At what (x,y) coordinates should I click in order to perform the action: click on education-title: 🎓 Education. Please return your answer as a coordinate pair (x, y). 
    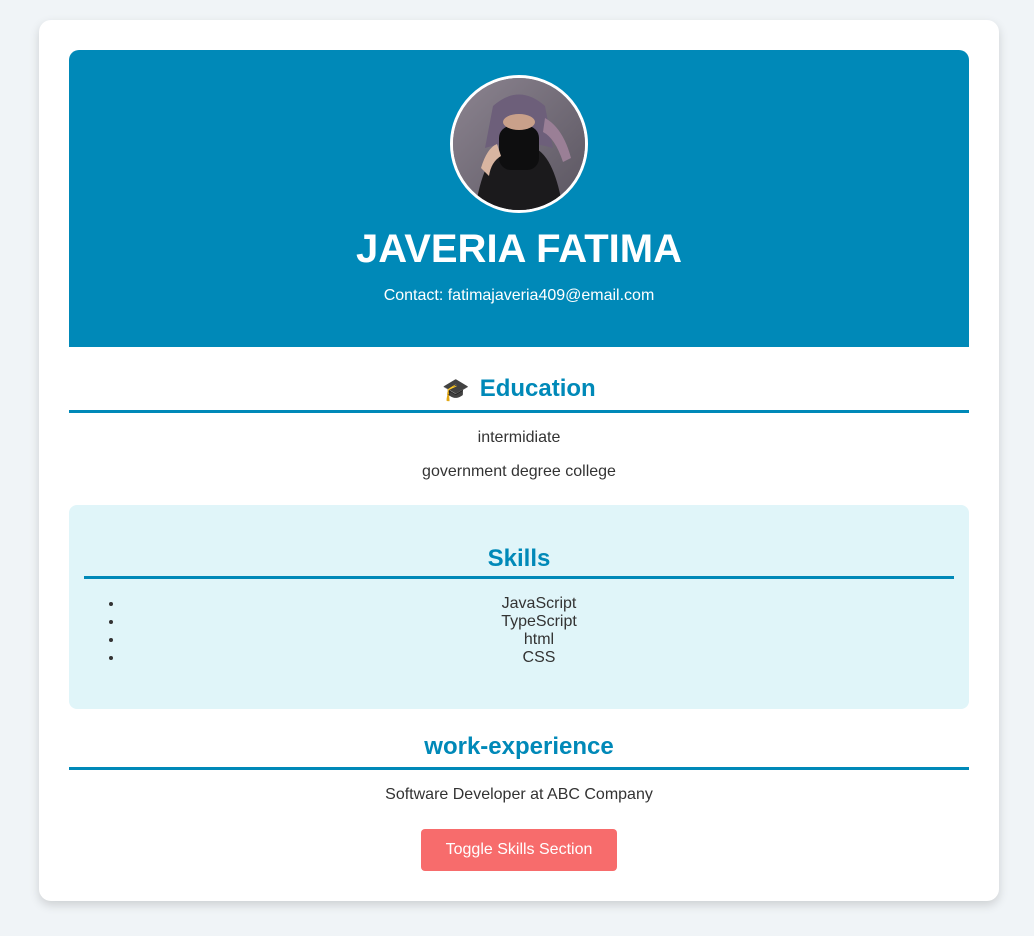
    Looking at the image, I should click on (519, 392).